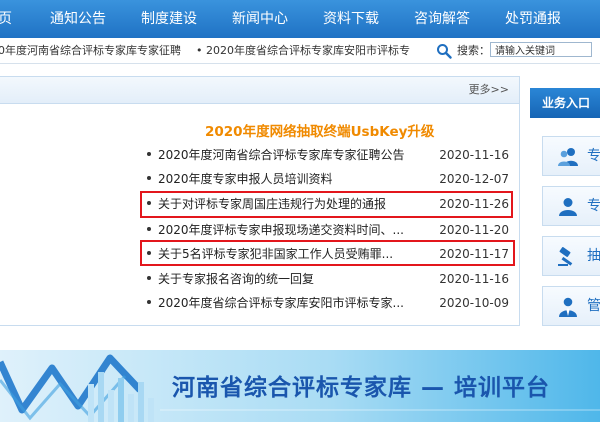 This screenshot has width=600, height=422. Describe the element at coordinates (474, 230) in the screenshot. I see `news-date: 2020-11-20` at that location.